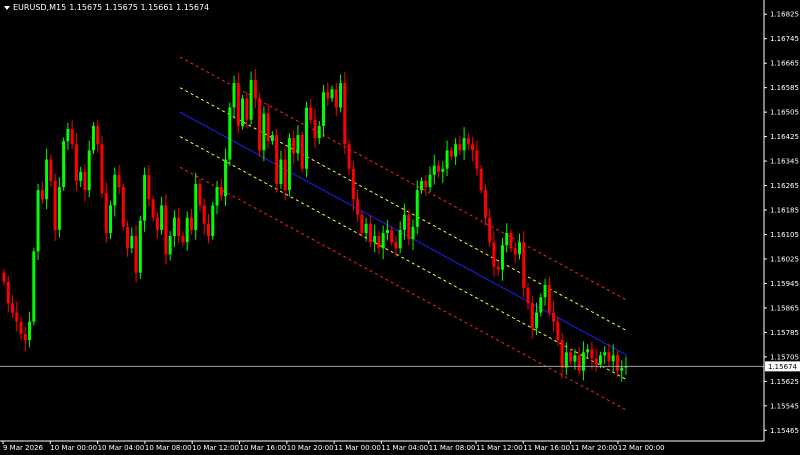 This screenshot has height=455, width=800. What do you see at coordinates (7, 7) in the screenshot?
I see `triangle-down-icon` at bounding box center [7, 7].